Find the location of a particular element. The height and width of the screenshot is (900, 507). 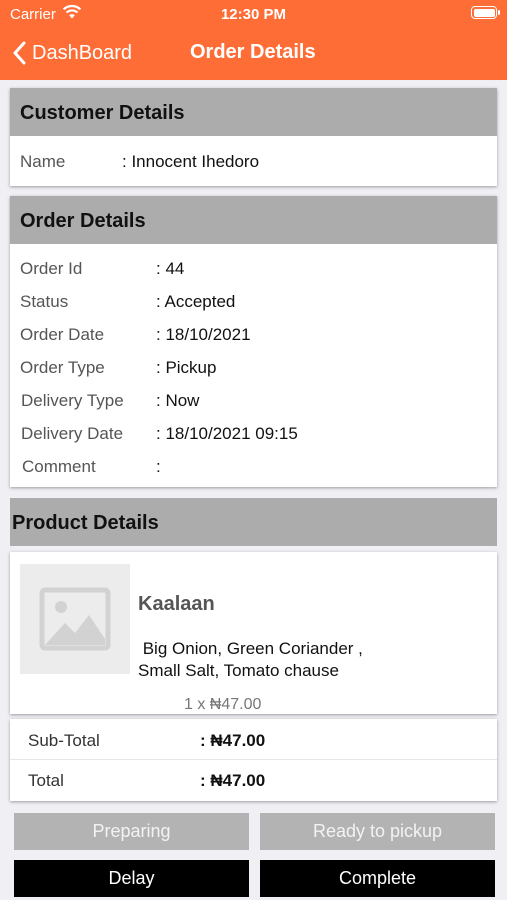

order-id-label: Order Id is located at coordinates (51, 268).